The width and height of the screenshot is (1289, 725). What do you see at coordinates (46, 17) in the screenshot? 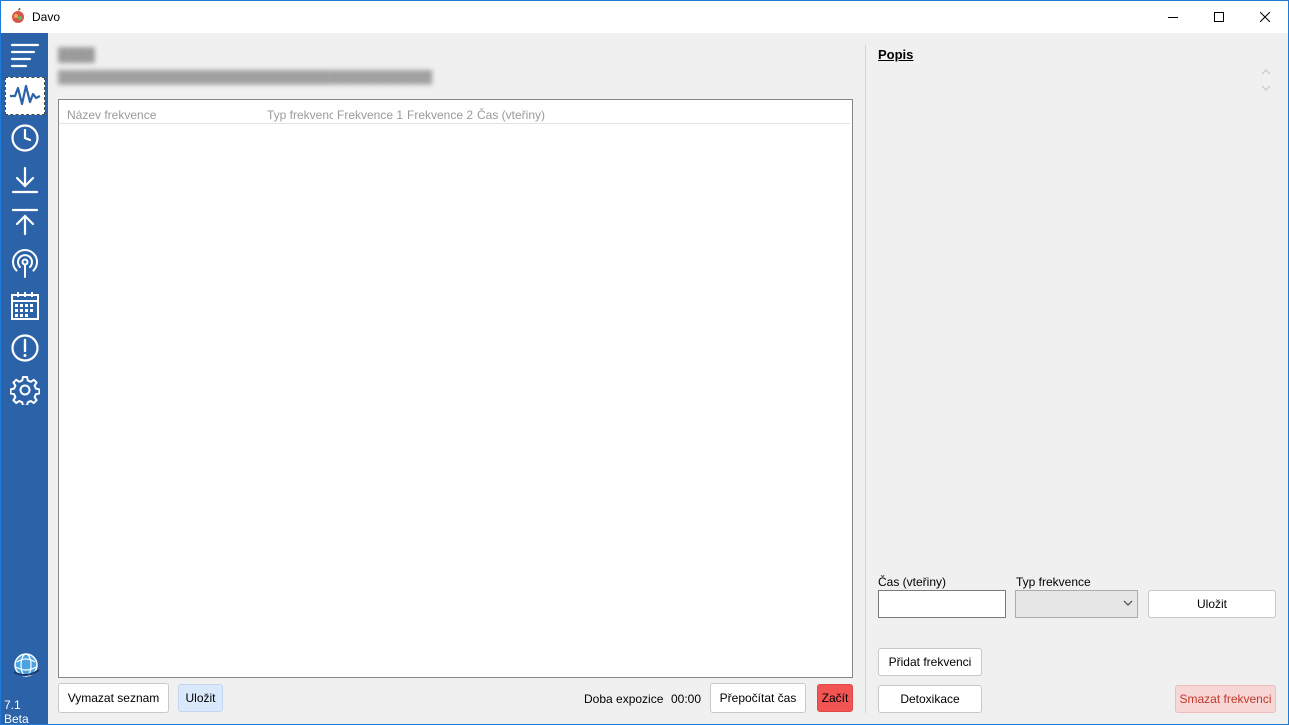
I see `window-title: Davo` at bounding box center [46, 17].